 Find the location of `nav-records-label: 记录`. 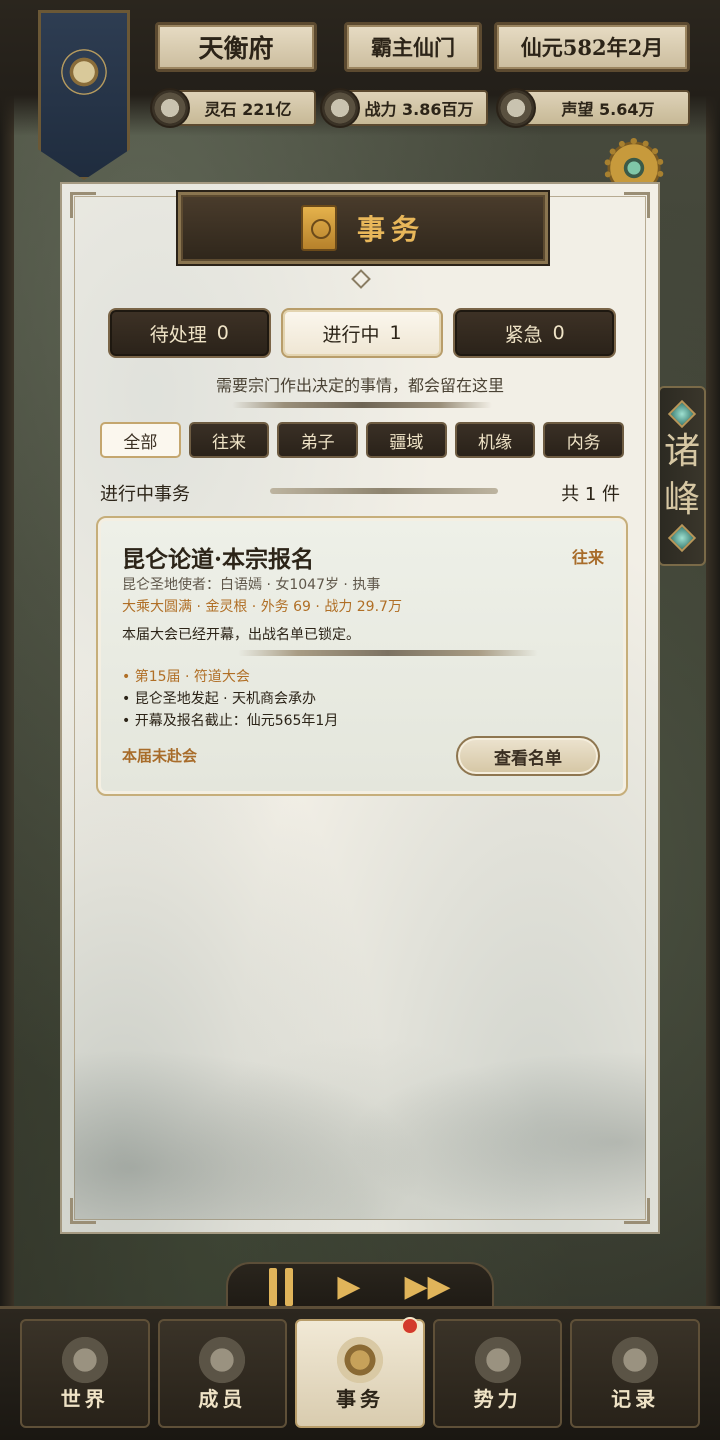

nav-records-label: 记录 is located at coordinates (635, 1399).